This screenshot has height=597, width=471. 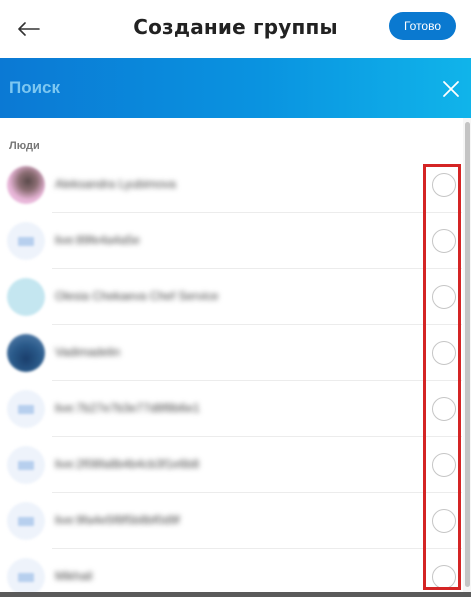 What do you see at coordinates (74, 576) in the screenshot?
I see `contact-name: Mikhail` at bounding box center [74, 576].